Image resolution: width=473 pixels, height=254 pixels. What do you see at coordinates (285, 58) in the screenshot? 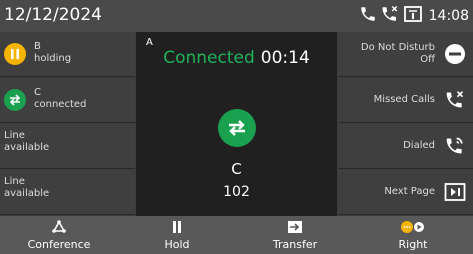
I see `call-timer: 00:14` at bounding box center [285, 58].